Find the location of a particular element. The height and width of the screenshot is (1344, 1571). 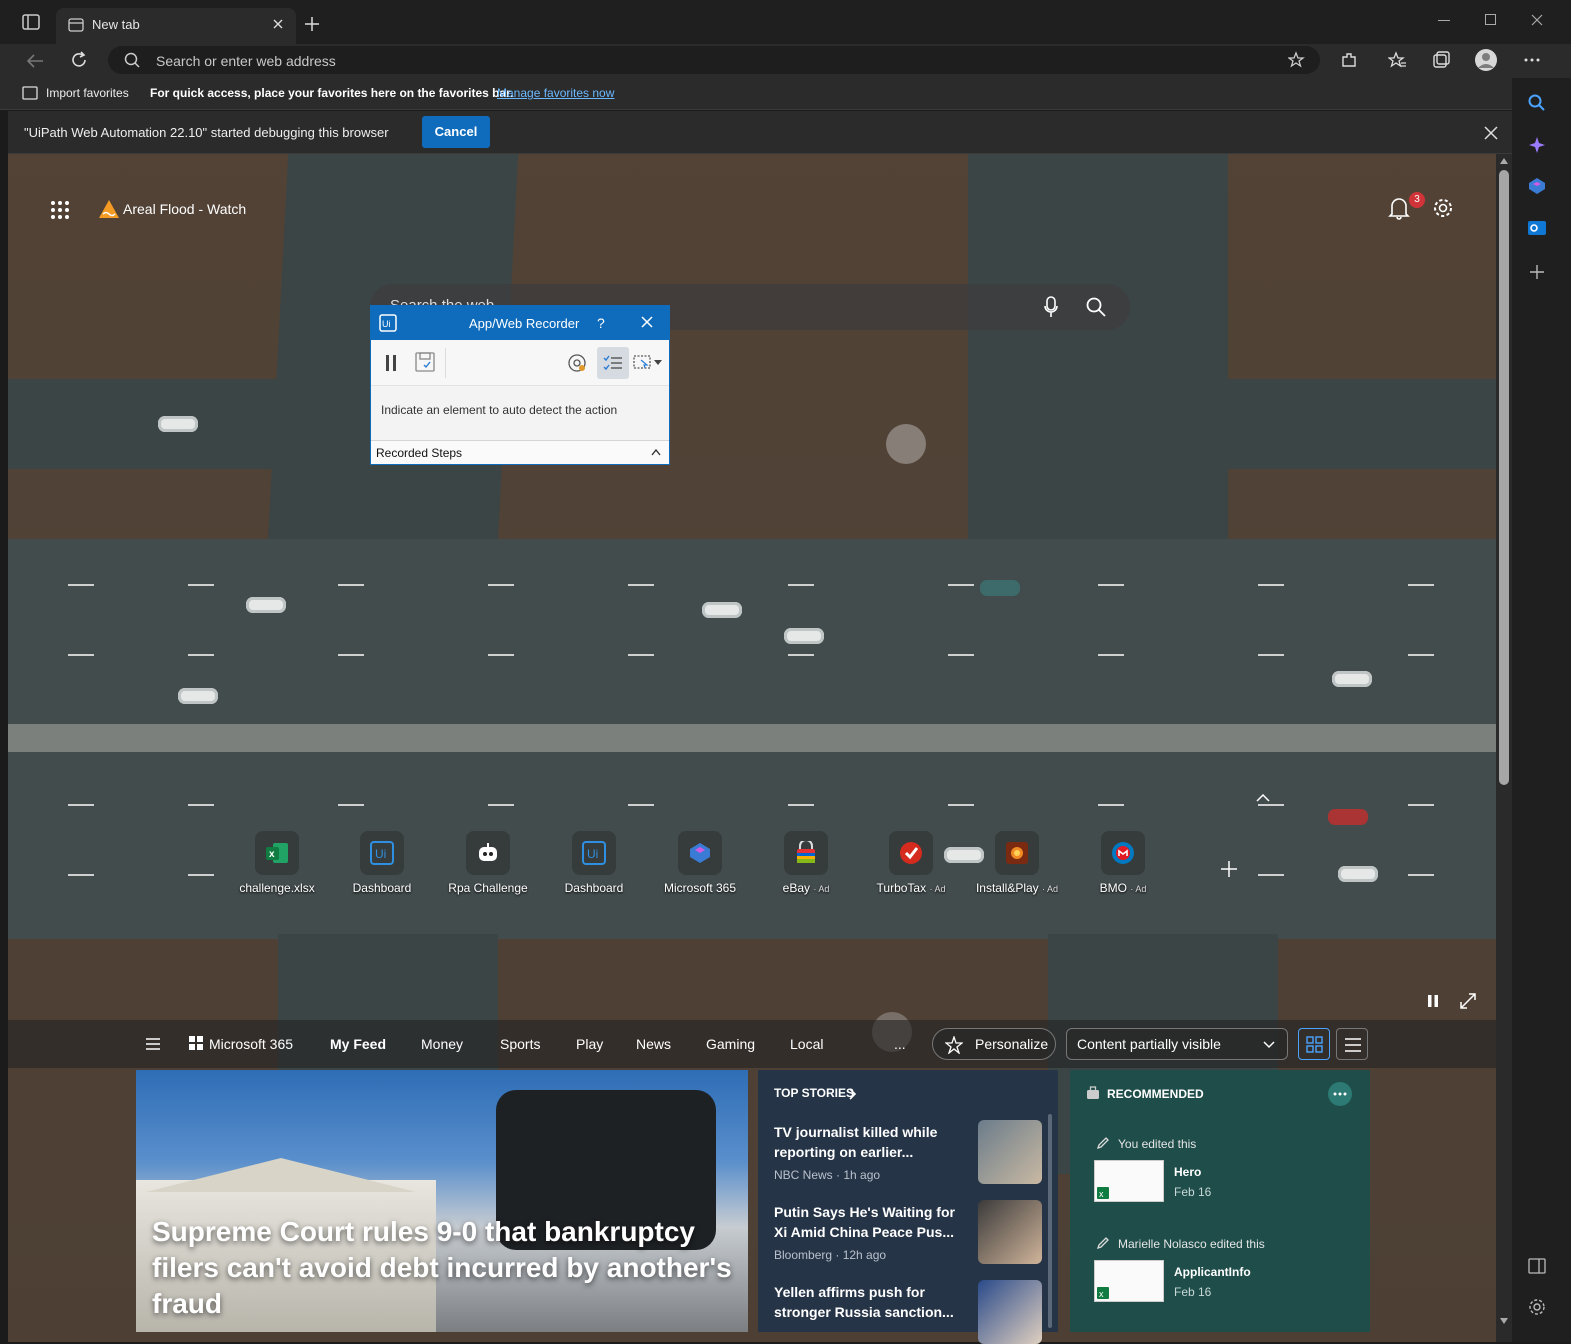

steps-list-toggle is located at coordinates (613, 363).